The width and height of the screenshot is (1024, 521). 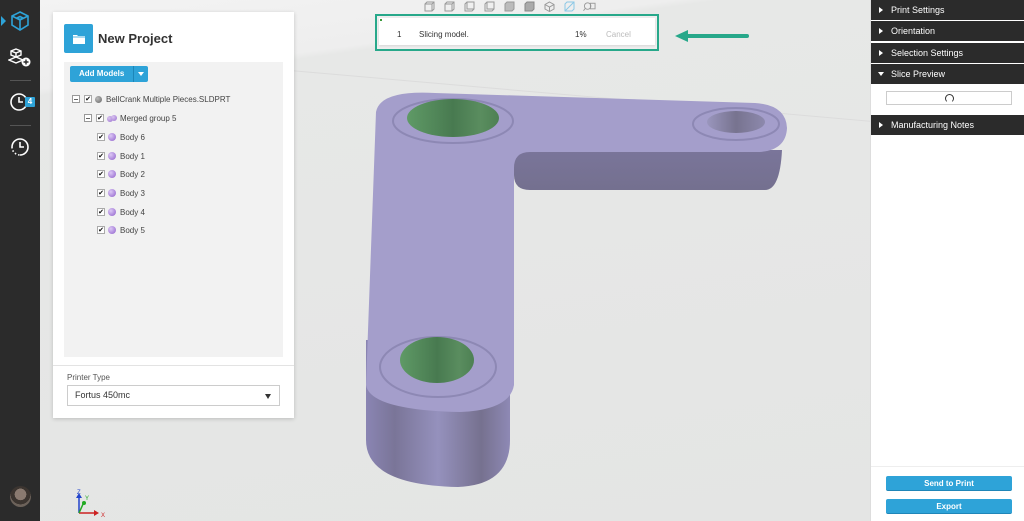 I want to click on group-icon, so click(x=112, y=118).